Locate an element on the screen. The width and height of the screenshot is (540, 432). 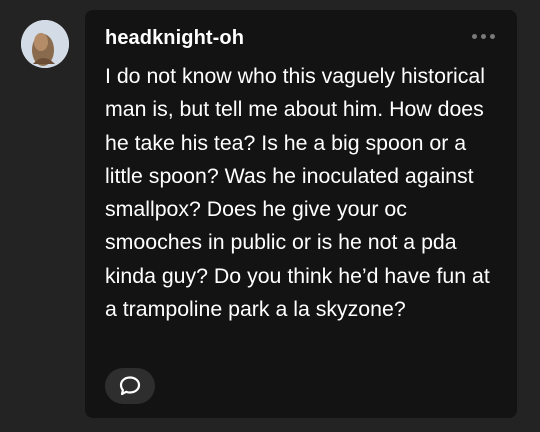
username: headknight-oh is located at coordinates (174, 38).